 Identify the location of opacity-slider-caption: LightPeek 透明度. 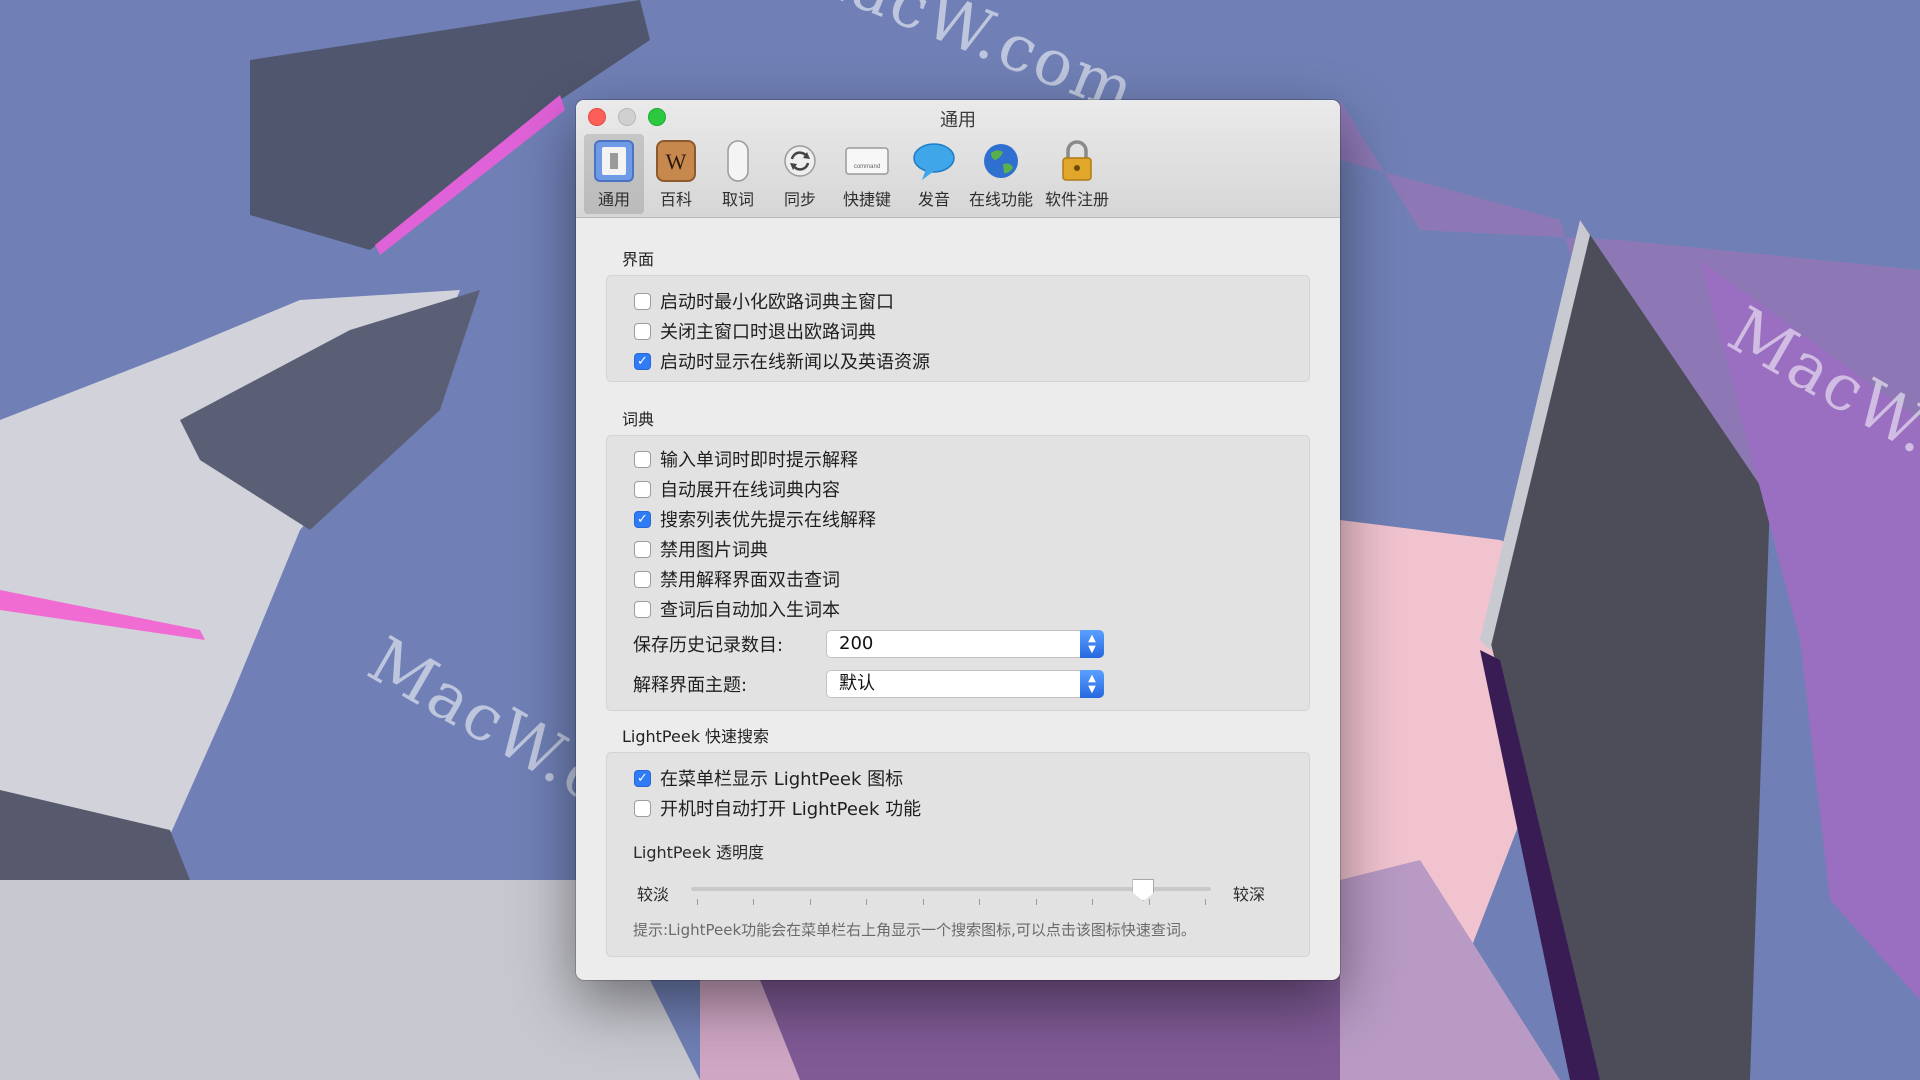
(699, 852).